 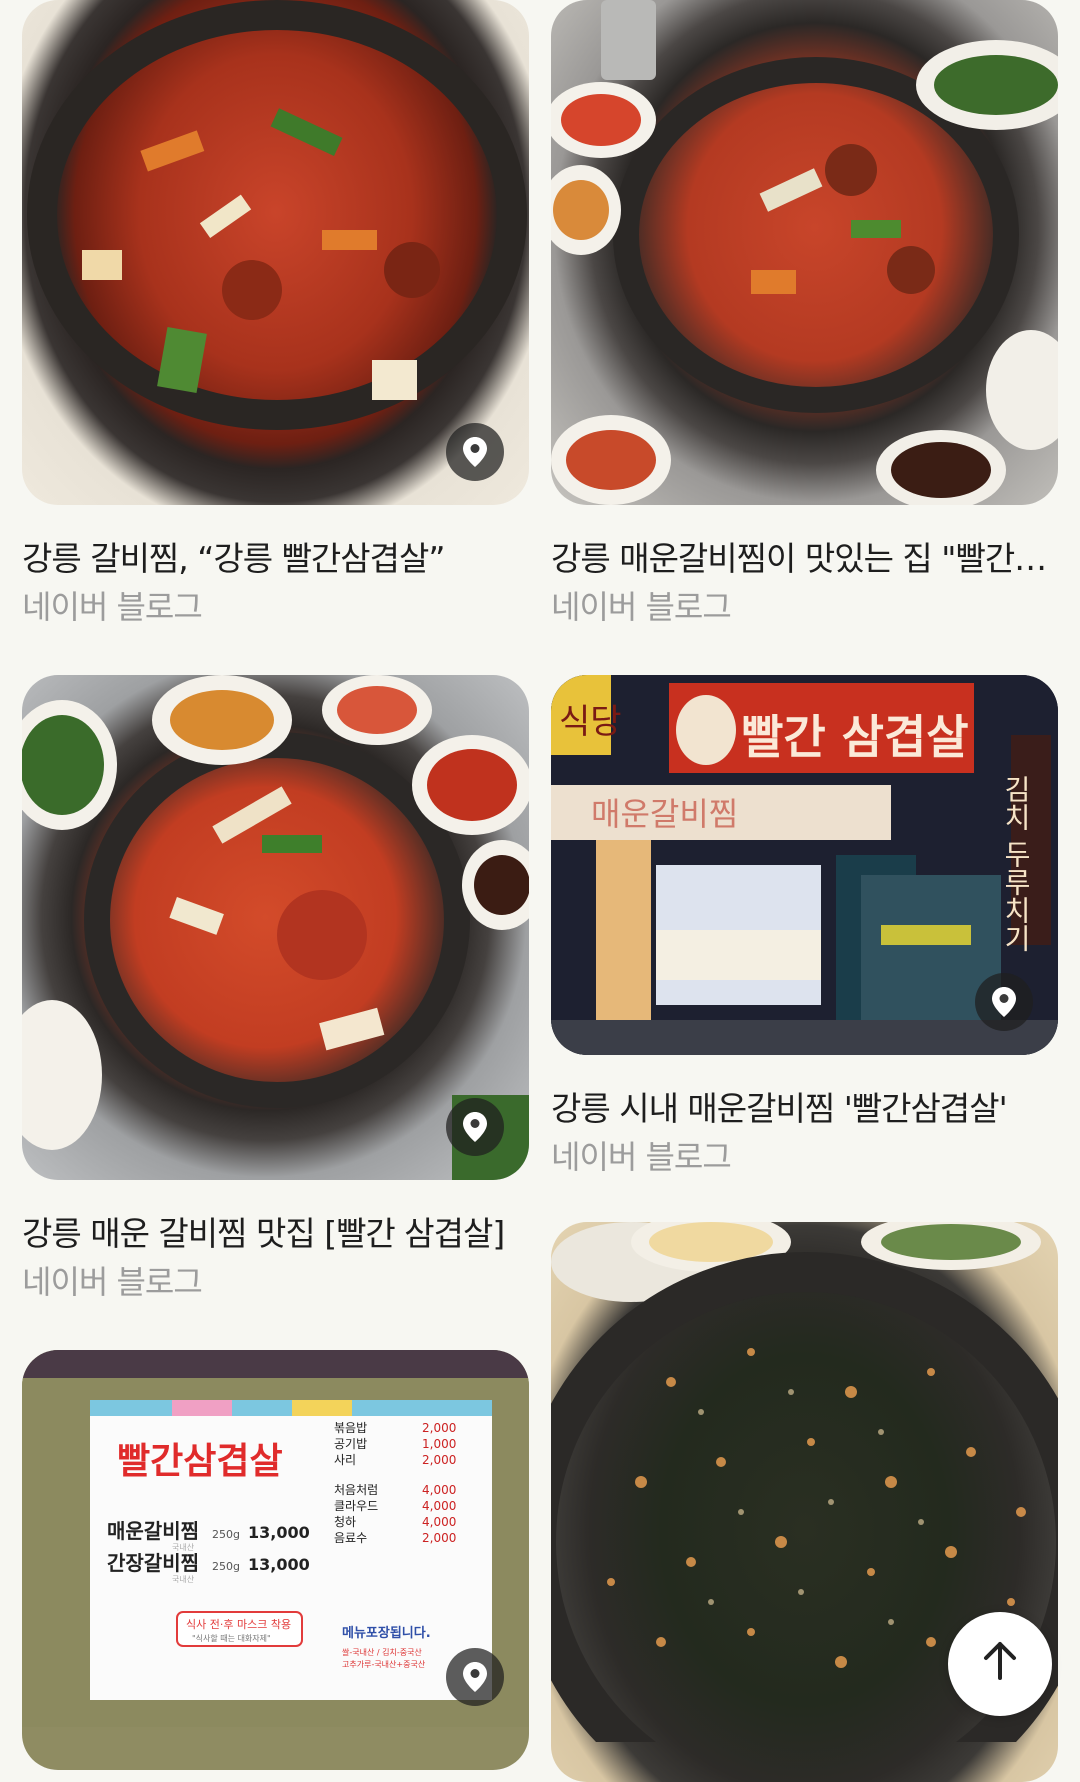 What do you see at coordinates (1000, 1661) in the screenshot?
I see `arrow-up-icon` at bounding box center [1000, 1661].